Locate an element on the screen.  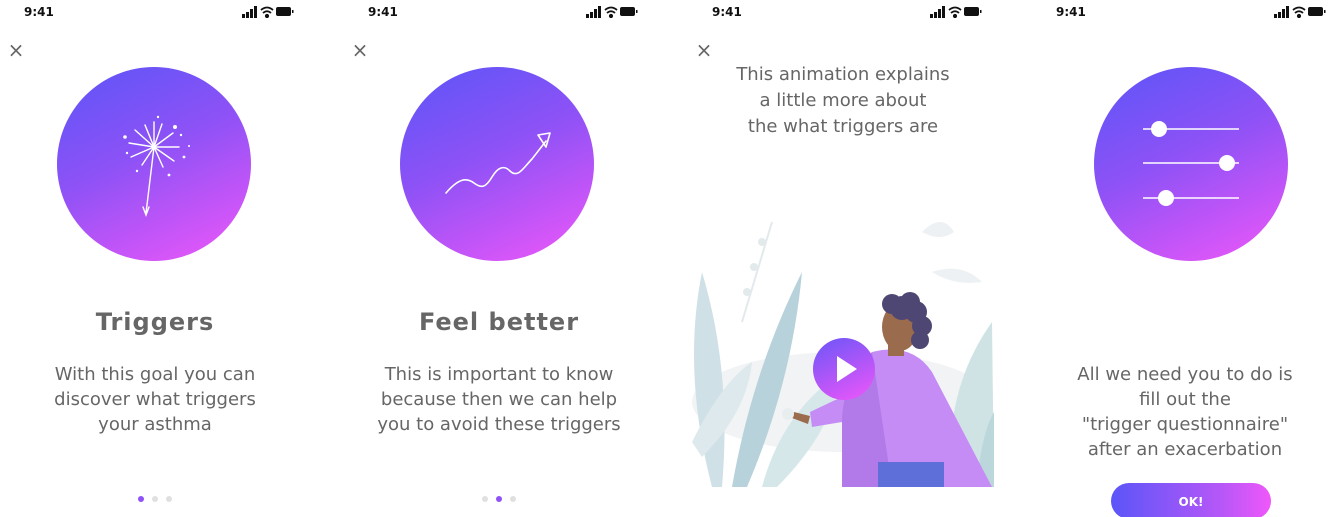
description-line: This is important to know is located at coordinates (499, 374).